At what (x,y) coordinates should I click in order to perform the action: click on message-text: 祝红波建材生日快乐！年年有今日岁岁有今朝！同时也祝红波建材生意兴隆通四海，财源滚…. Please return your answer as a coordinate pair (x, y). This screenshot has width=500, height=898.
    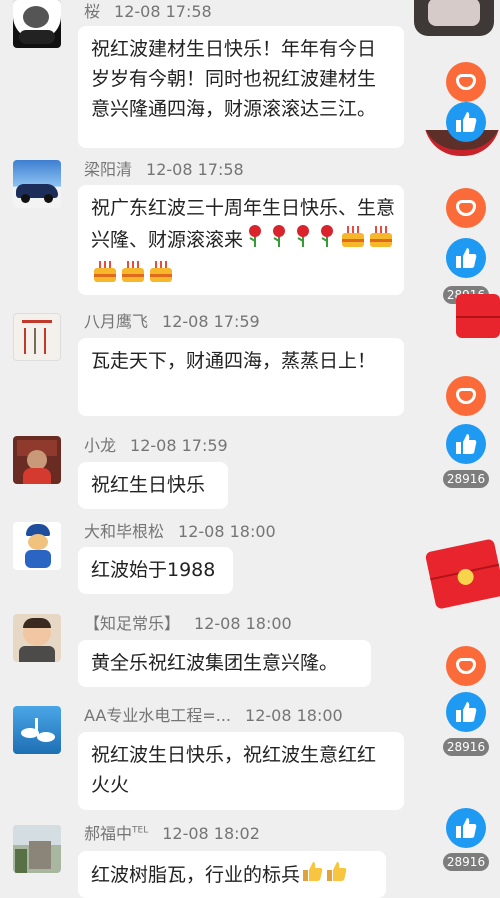
    Looking at the image, I should click on (234, 79).